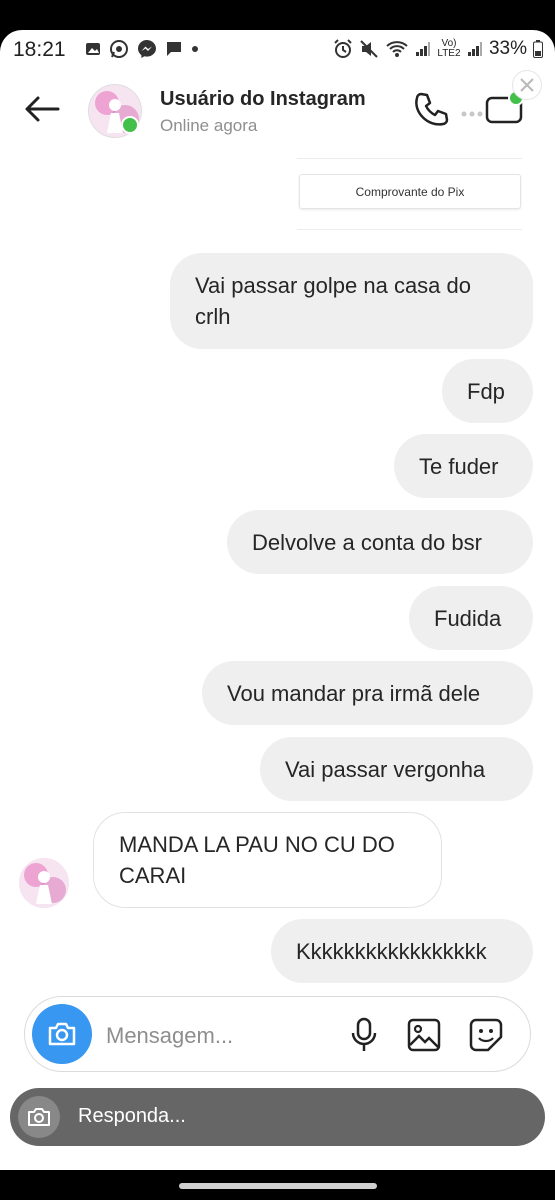 The height and width of the screenshot is (1200, 555). Describe the element at coordinates (486, 1035) in the screenshot. I see `sticker-icon` at that location.